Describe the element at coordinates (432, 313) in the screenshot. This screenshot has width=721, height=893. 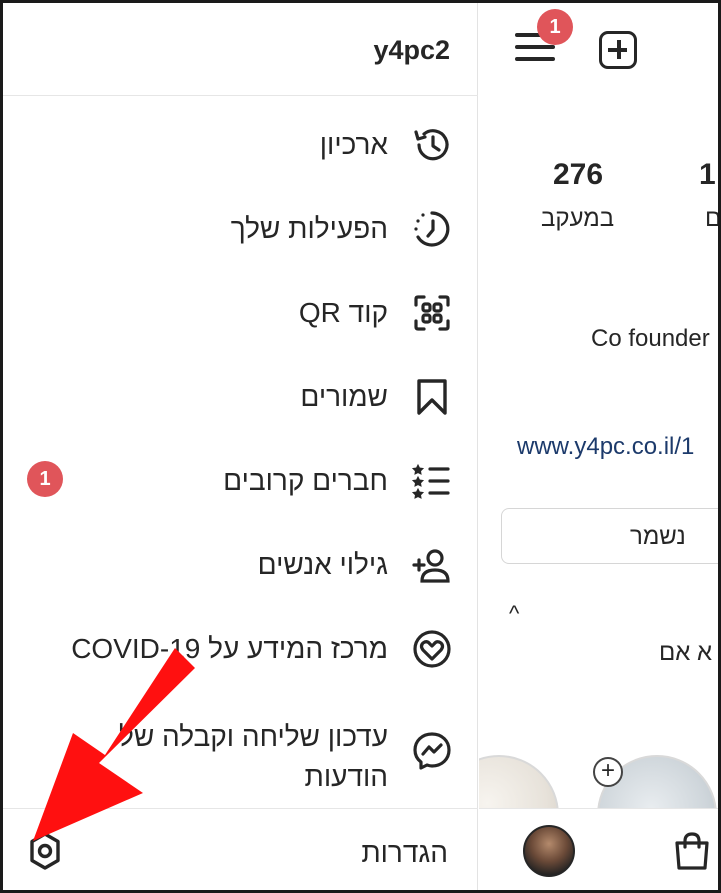
I see `qr-code-icon` at that location.